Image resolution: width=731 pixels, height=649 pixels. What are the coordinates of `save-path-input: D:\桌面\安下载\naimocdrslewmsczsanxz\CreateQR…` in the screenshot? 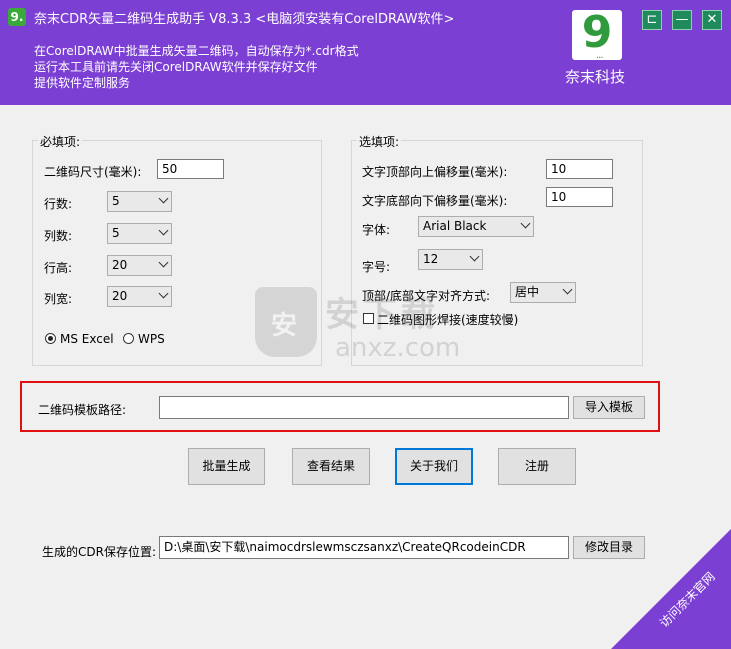 It's located at (364, 547).